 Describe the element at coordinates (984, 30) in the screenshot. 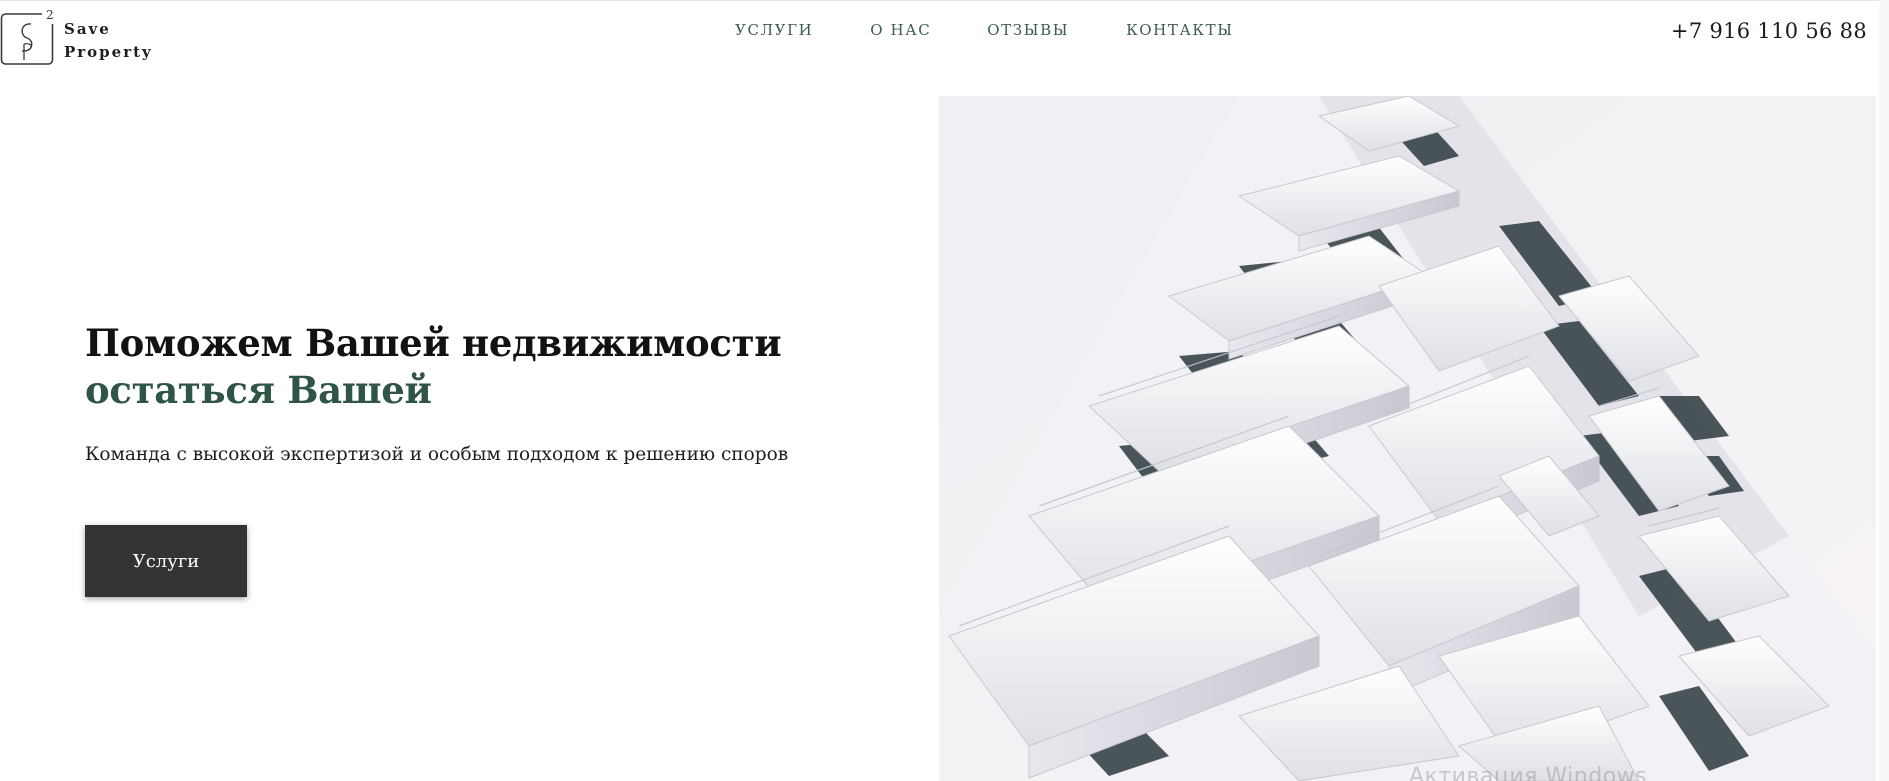

I see `main-nav: УСЛУГИ О НАС ОТЗЫВЫ КОНТАКТЫ` at that location.